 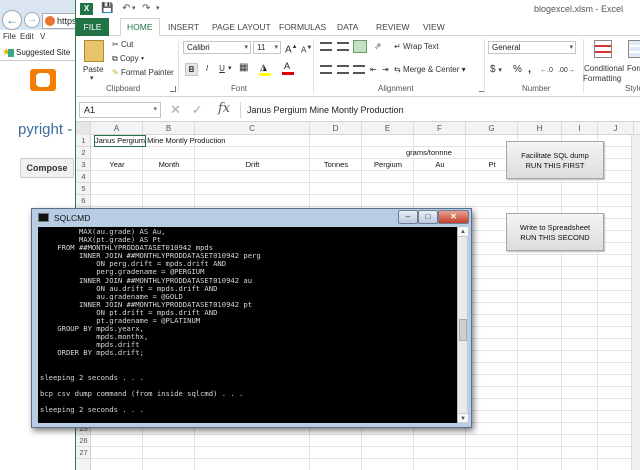 What do you see at coordinates (306, 49) in the screenshot?
I see `shrink-font-button: A▼` at bounding box center [306, 49].